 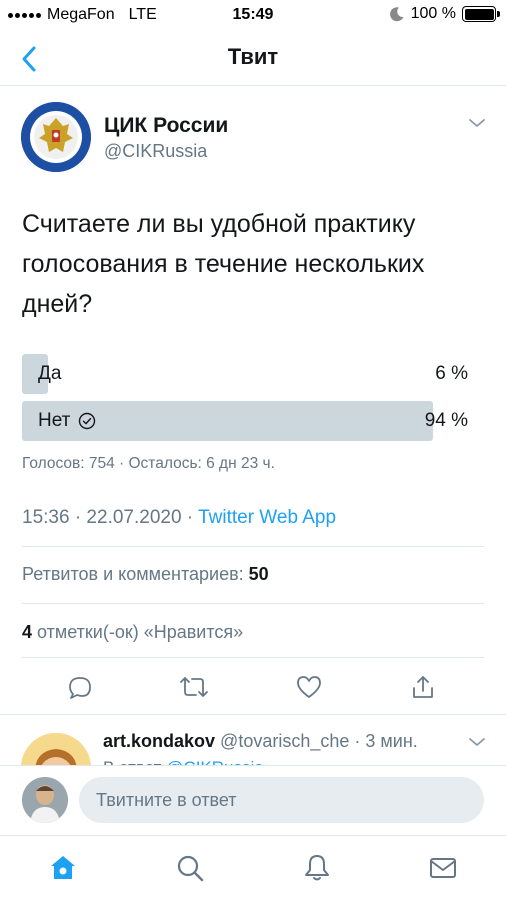 What do you see at coordinates (50, 373) in the screenshot?
I see `poll-option-label: Да` at bounding box center [50, 373].